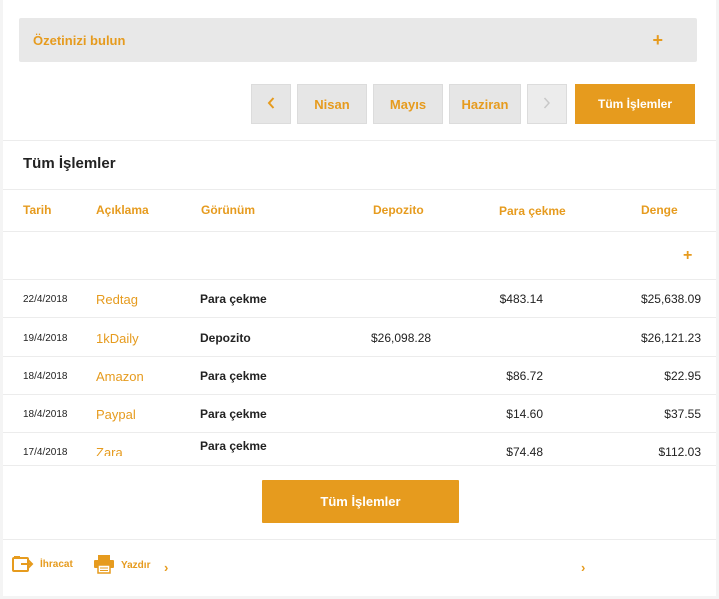  I want to click on chevron-right-icon, so click(547, 104).